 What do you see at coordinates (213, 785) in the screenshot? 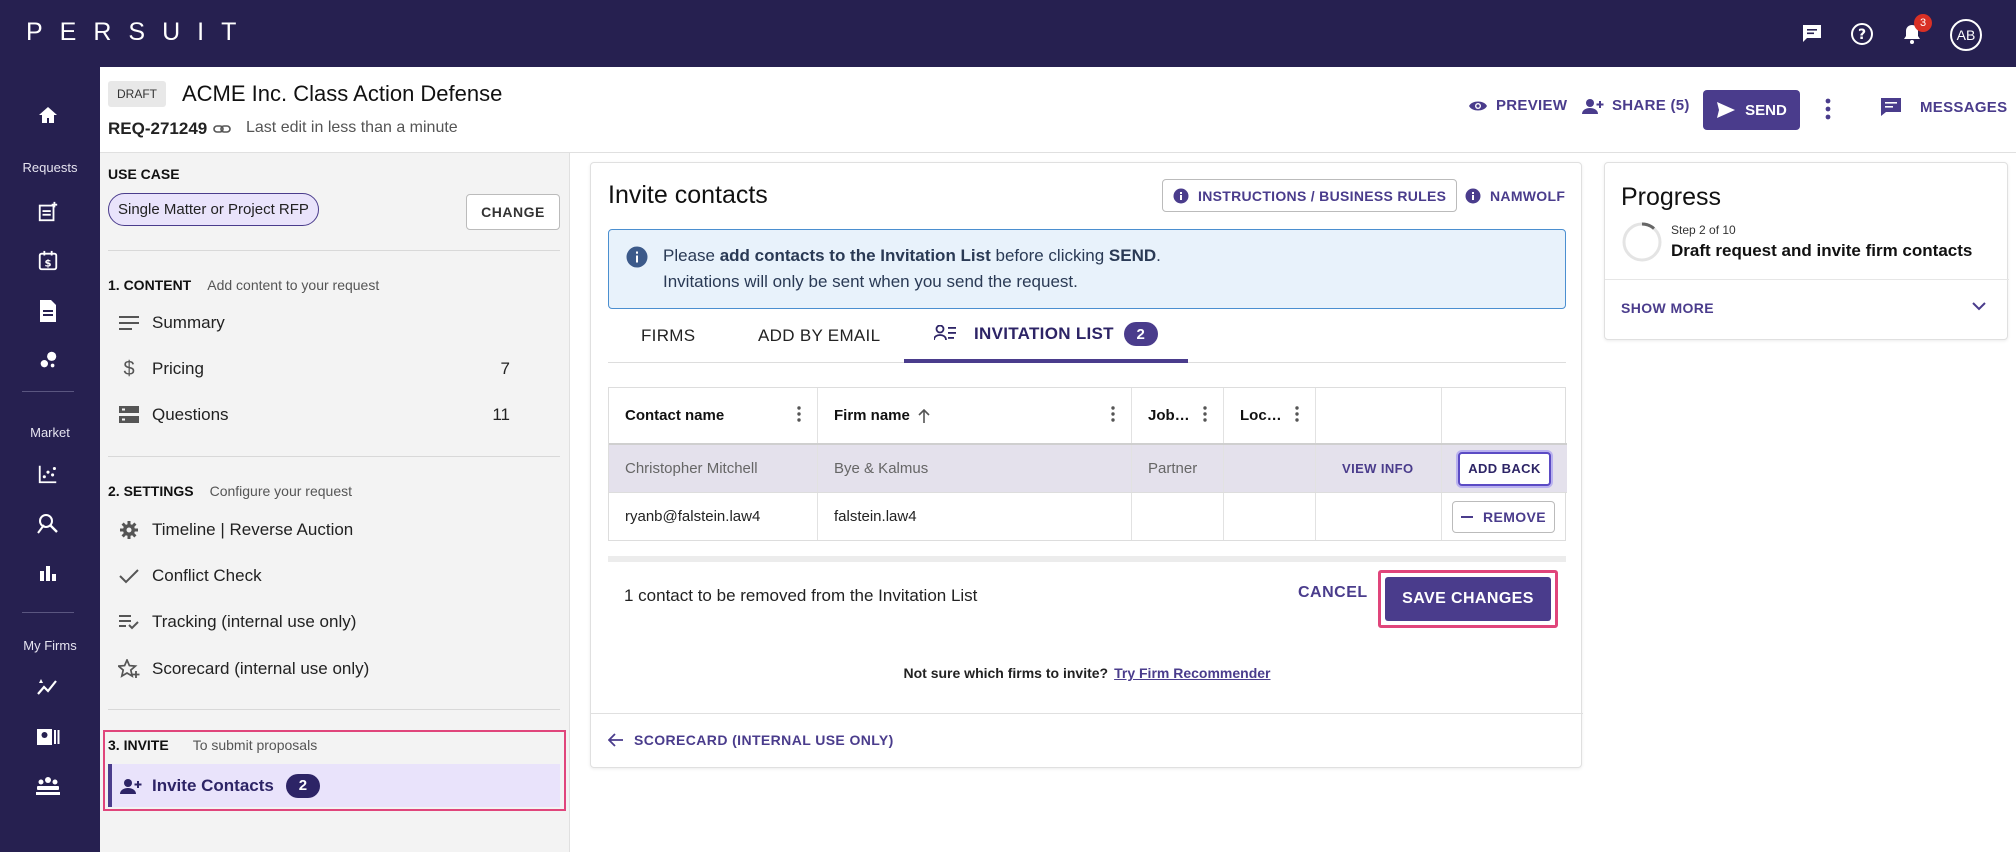
I see `nav-item-label: Invite Contacts` at bounding box center [213, 785].